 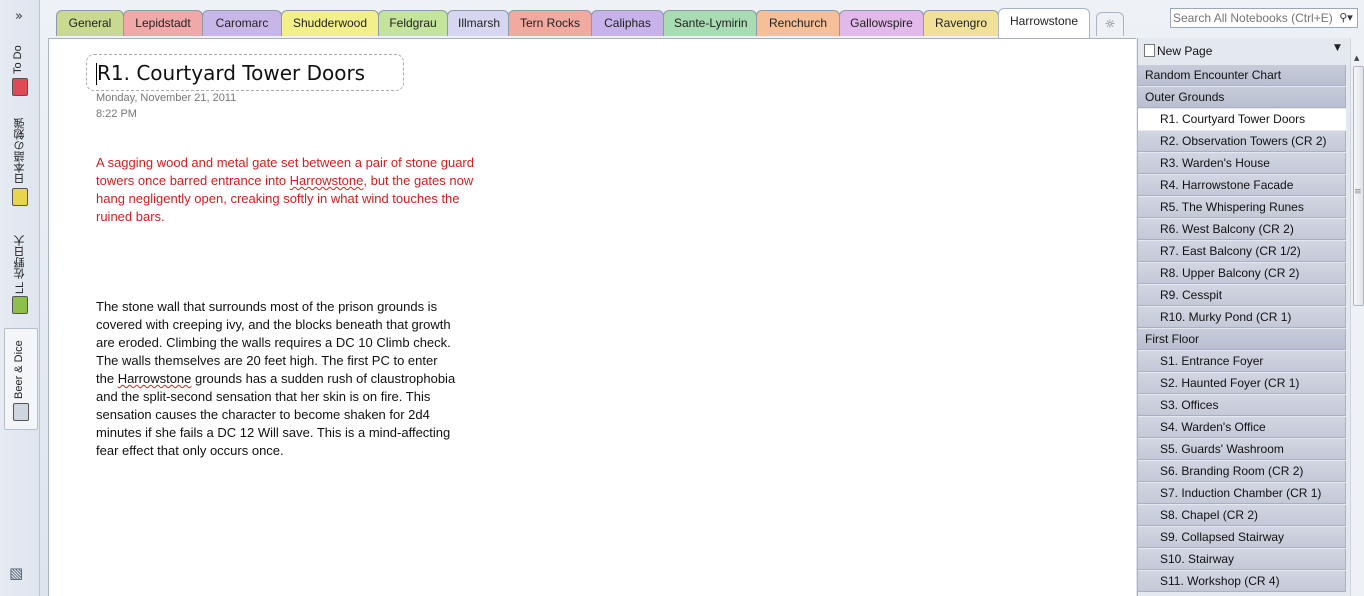 I want to click on tab-label: Caliphas, so click(x=627, y=23).